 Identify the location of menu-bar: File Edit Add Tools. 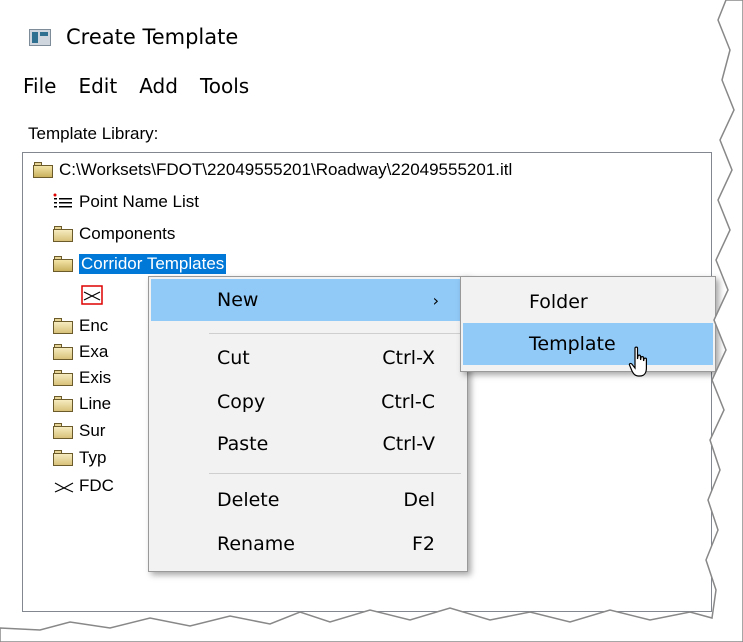
(350, 86).